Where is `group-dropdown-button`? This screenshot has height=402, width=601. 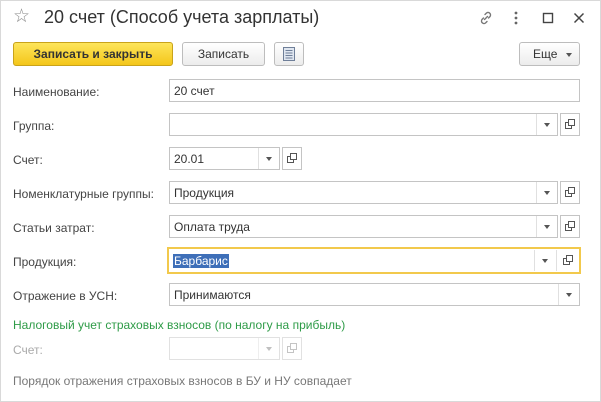
group-dropdown-button is located at coordinates (546, 124).